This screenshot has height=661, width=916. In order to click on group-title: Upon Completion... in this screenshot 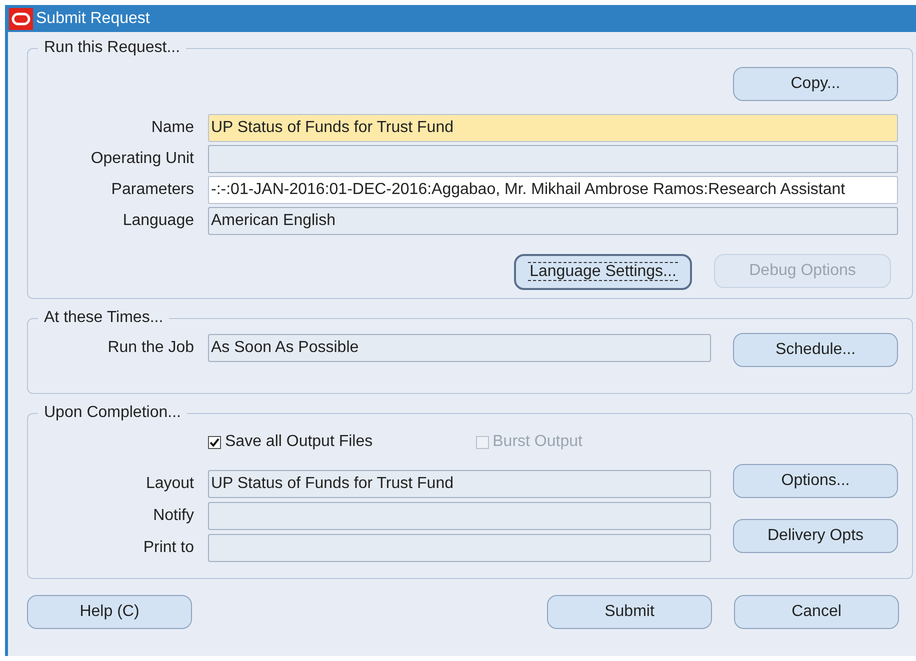, I will do `click(112, 413)`.